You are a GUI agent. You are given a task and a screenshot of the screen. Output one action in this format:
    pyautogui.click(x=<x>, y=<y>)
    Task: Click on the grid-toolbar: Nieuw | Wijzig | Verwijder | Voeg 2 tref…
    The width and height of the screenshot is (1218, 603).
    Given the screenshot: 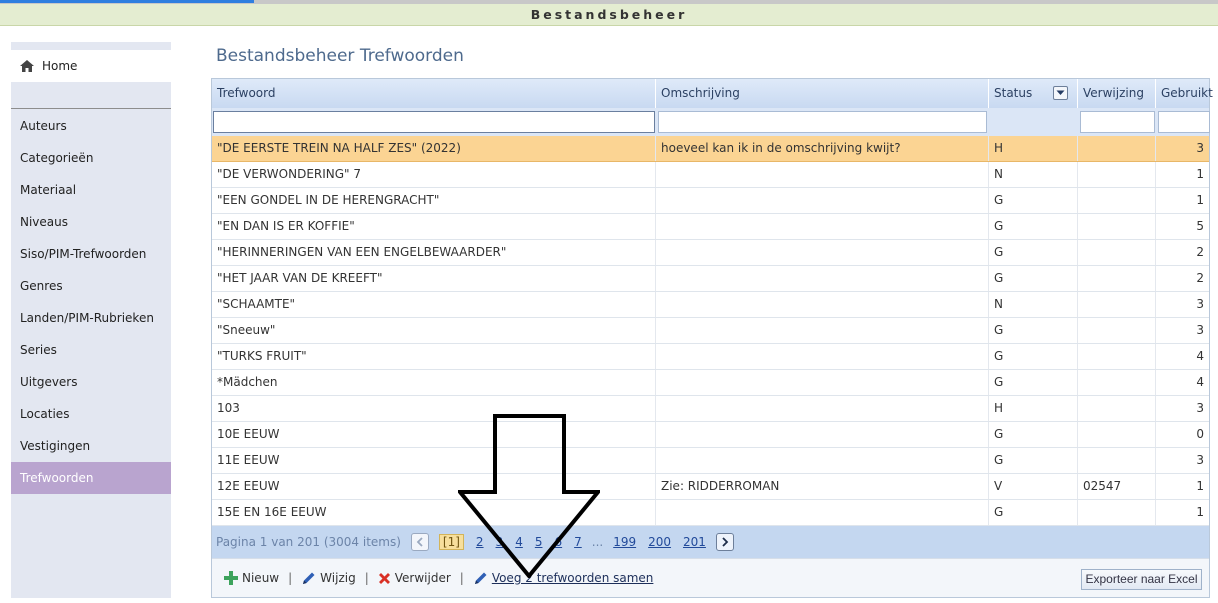 What is the action you would take?
    pyautogui.click(x=710, y=577)
    